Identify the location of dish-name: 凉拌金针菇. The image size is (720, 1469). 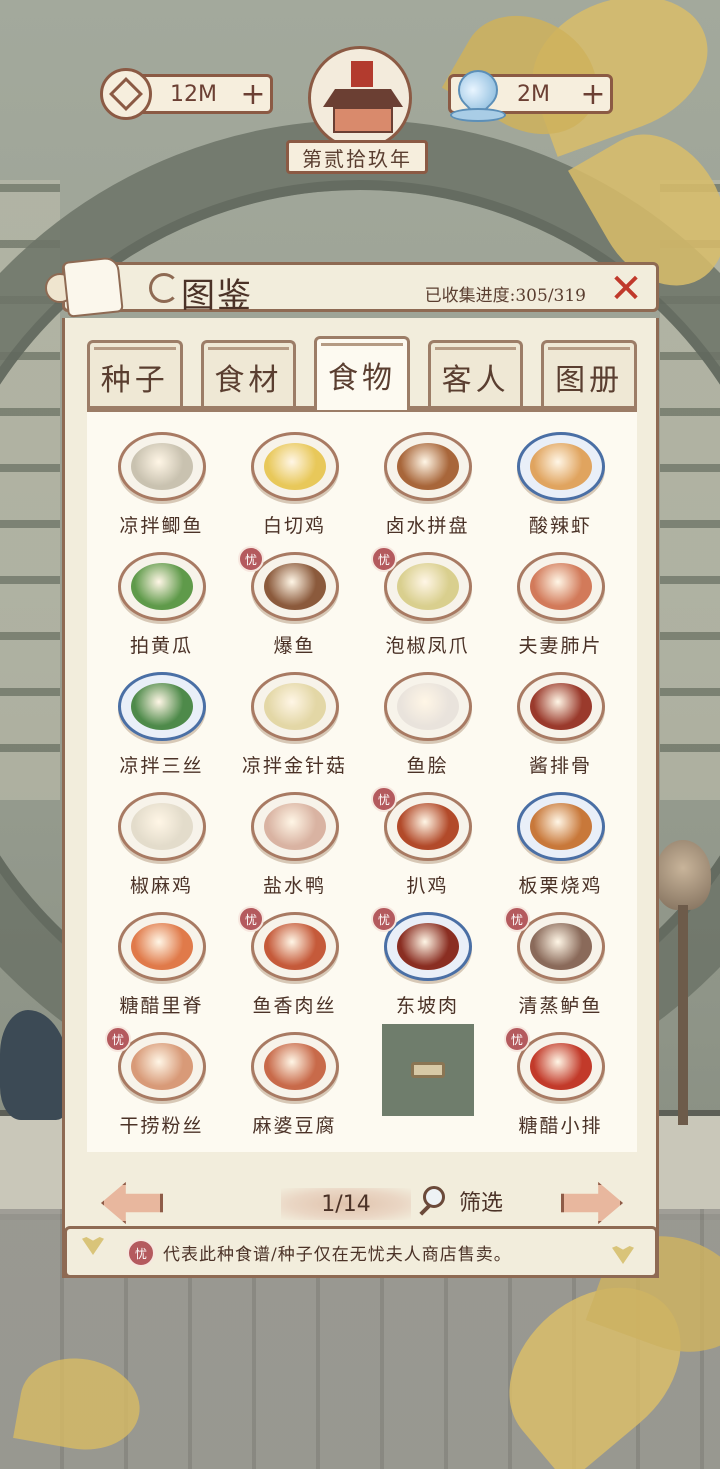
(294, 766).